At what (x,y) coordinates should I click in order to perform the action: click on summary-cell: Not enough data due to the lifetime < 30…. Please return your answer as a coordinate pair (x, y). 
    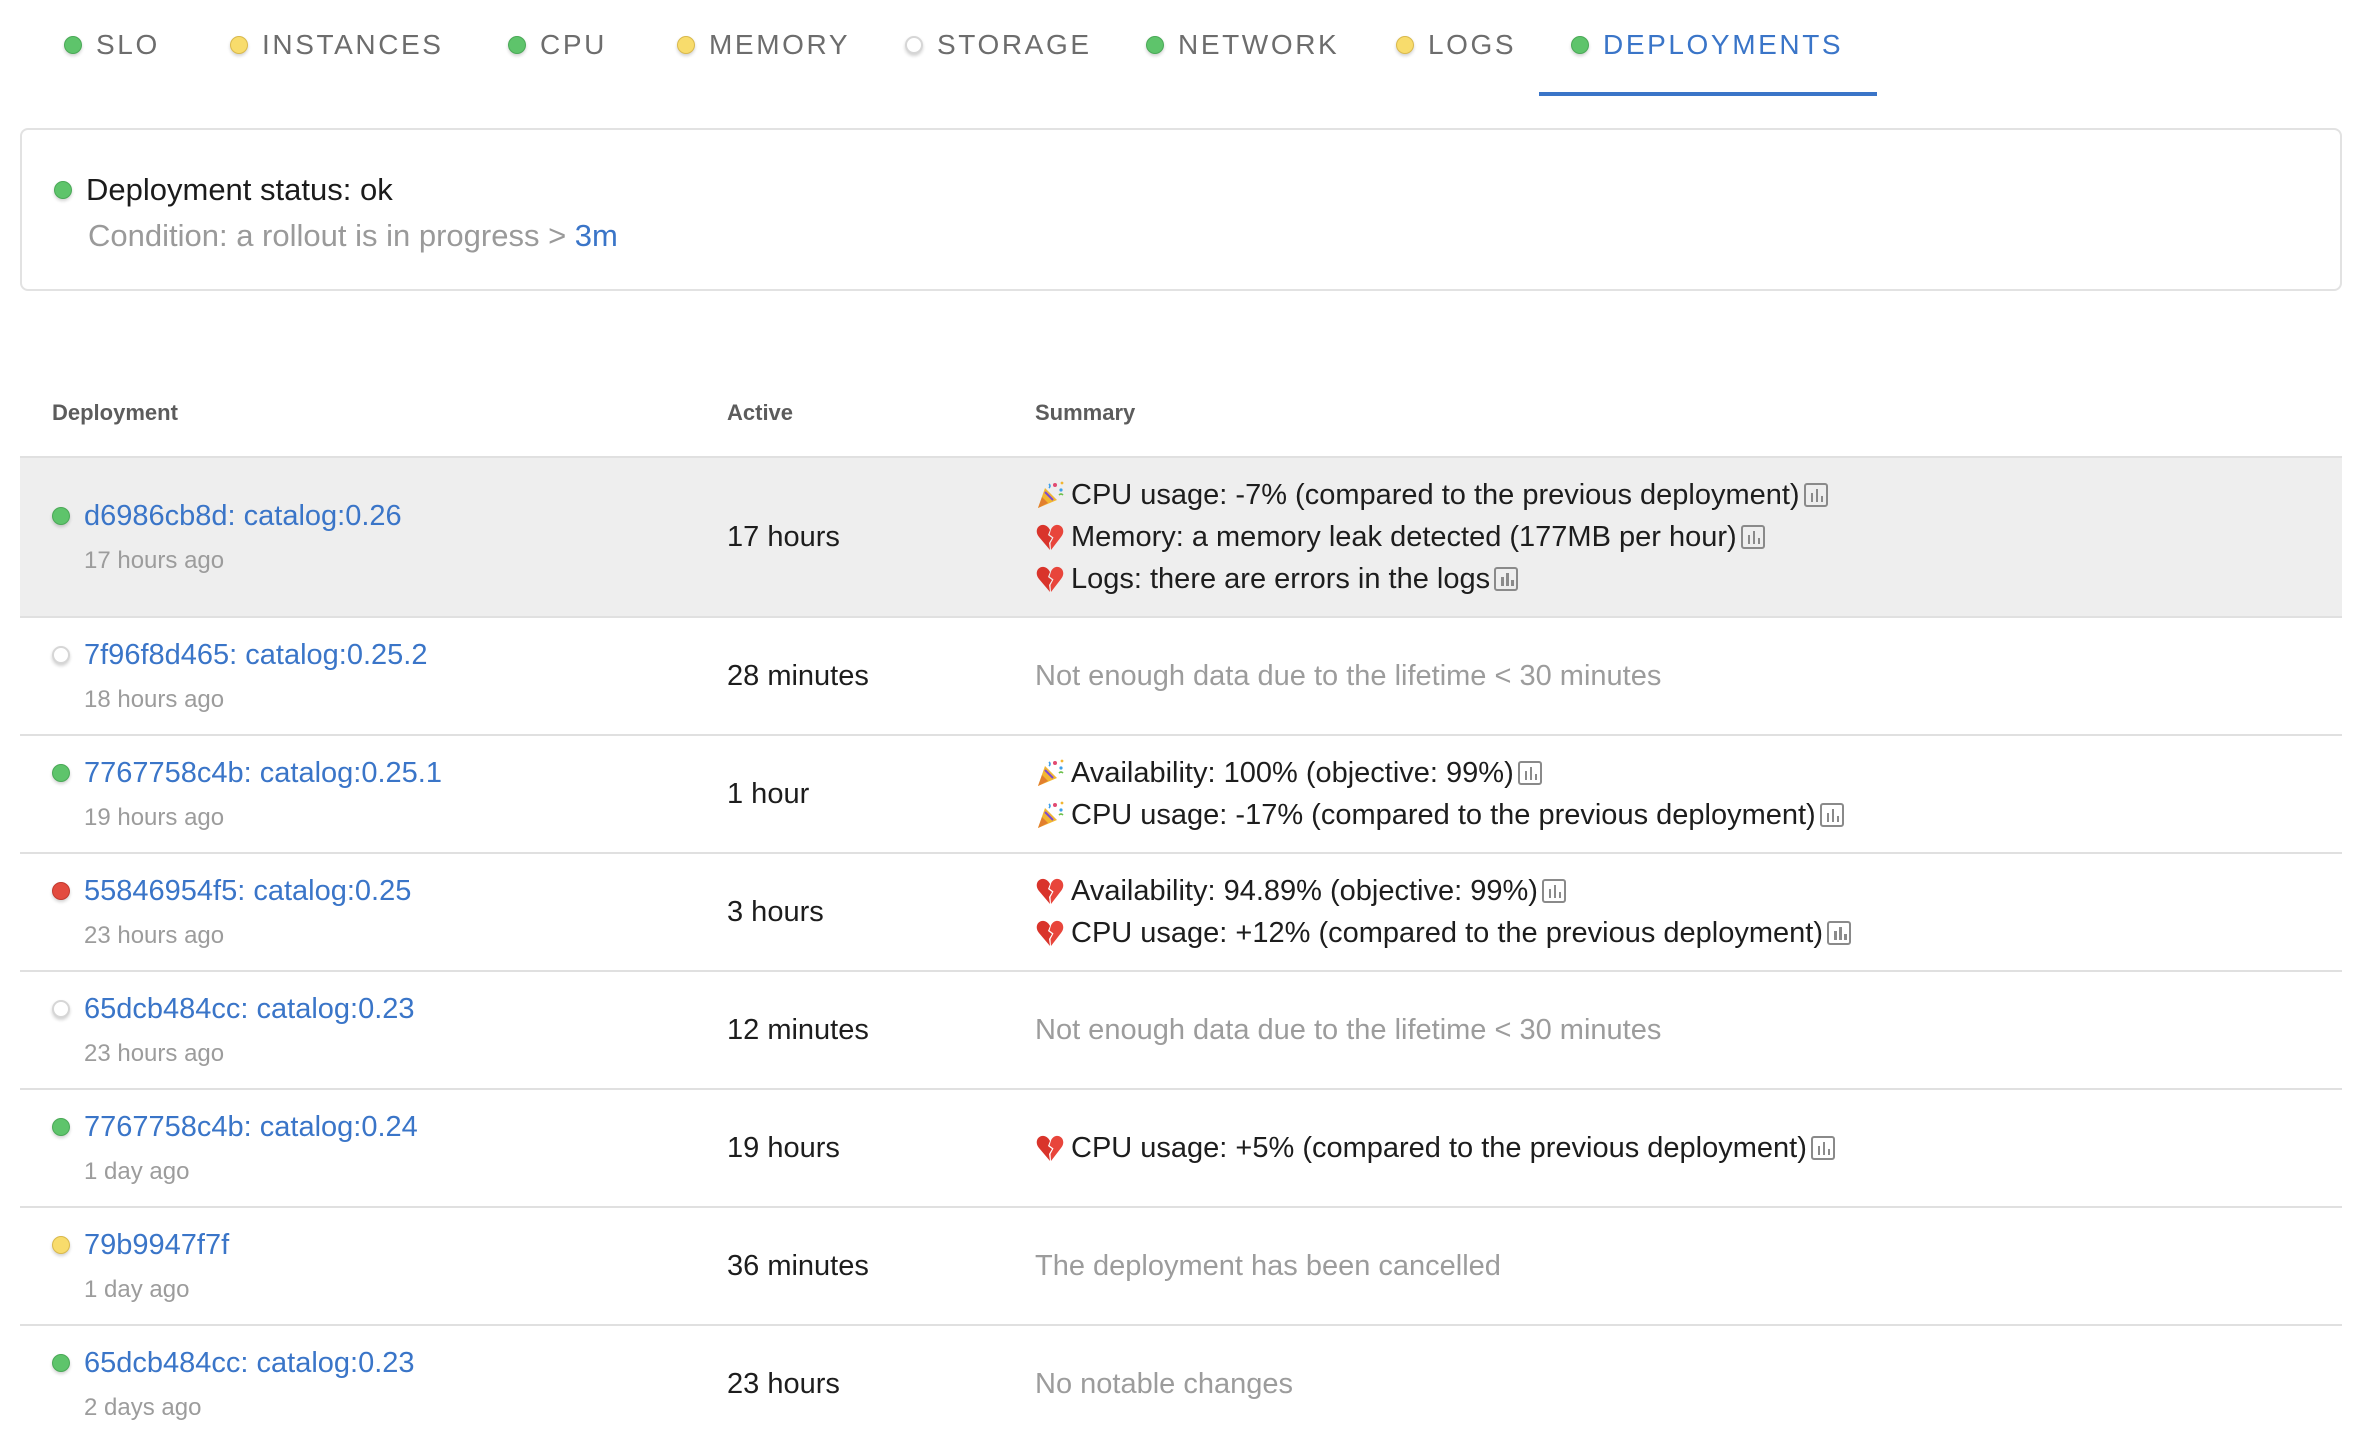
    Looking at the image, I should click on (1348, 676).